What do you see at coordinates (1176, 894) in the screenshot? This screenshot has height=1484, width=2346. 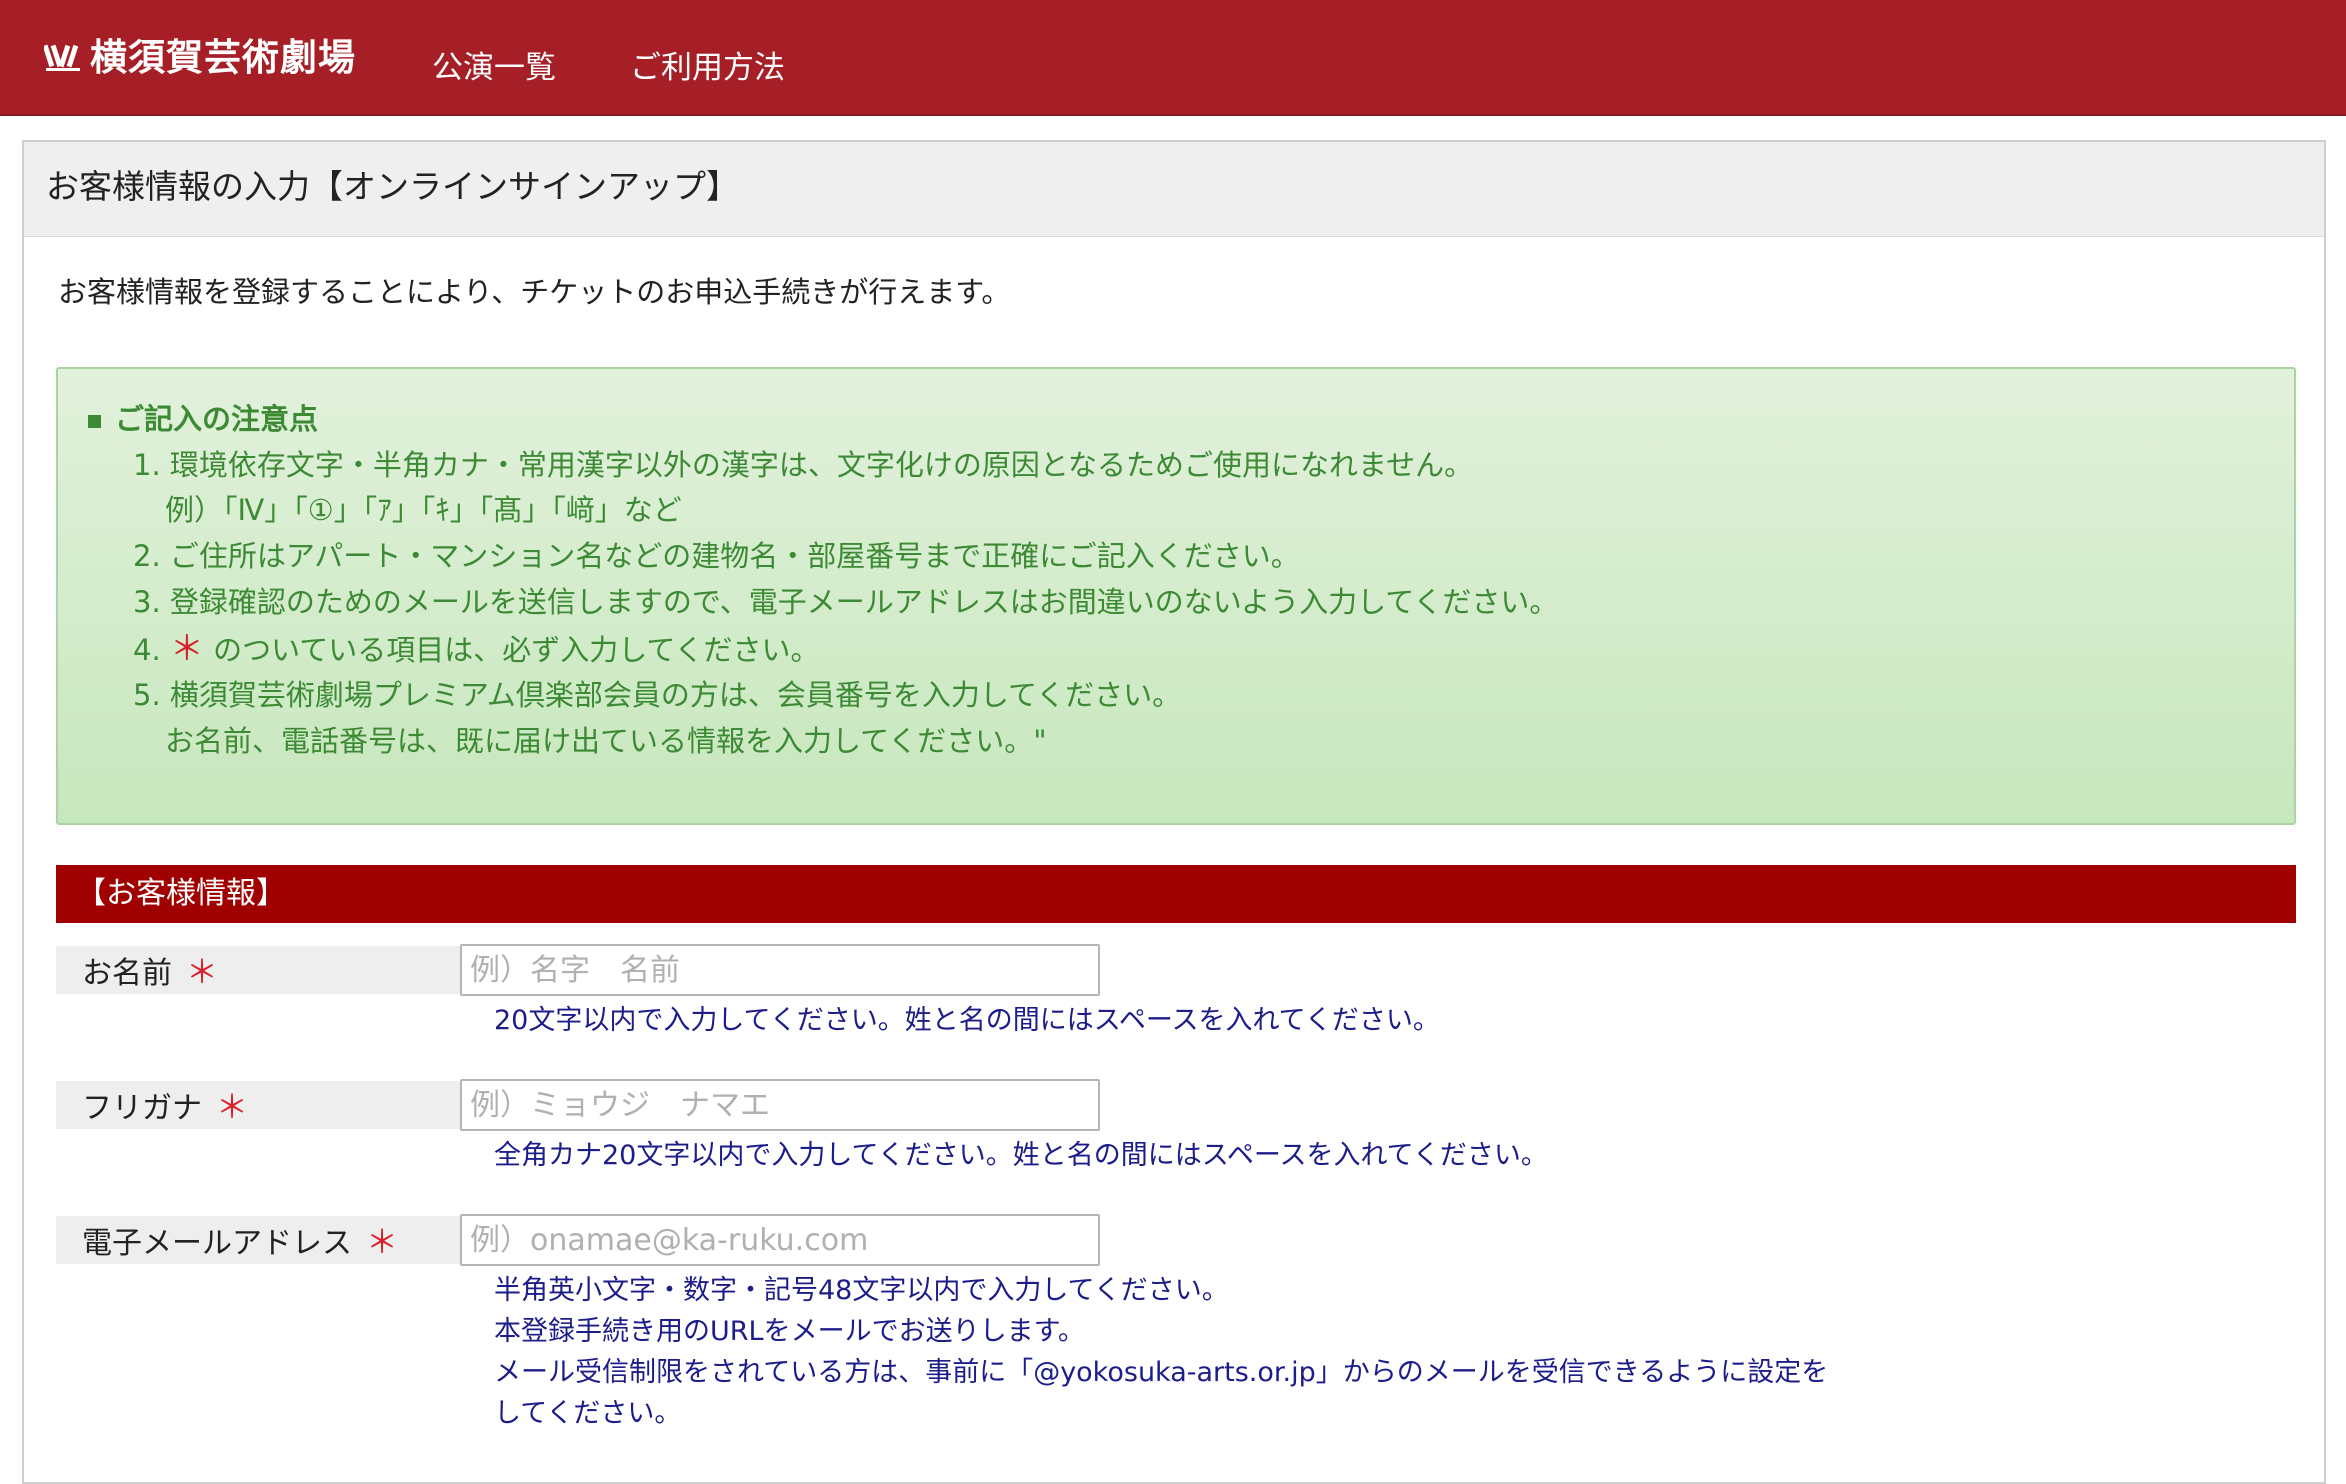 I see `customer-info-section-header: 【お客様情報】` at bounding box center [1176, 894].